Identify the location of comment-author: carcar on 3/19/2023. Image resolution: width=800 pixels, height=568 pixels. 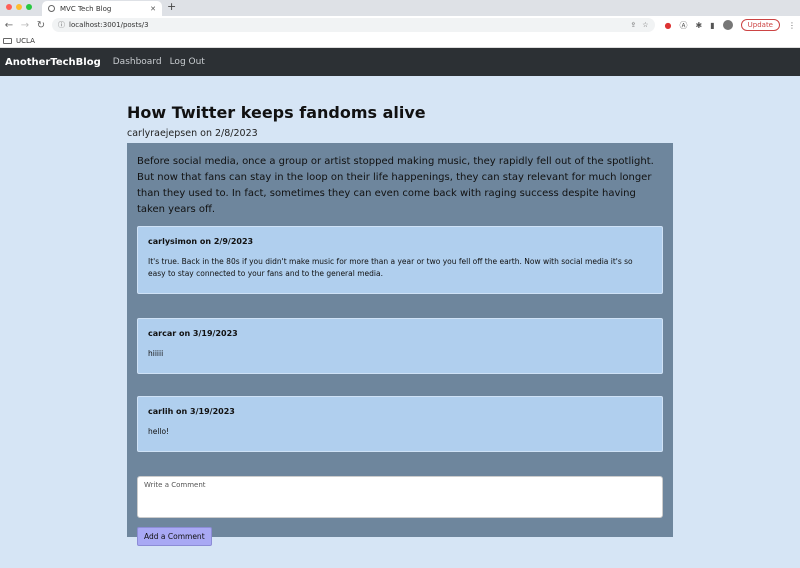
(193, 333).